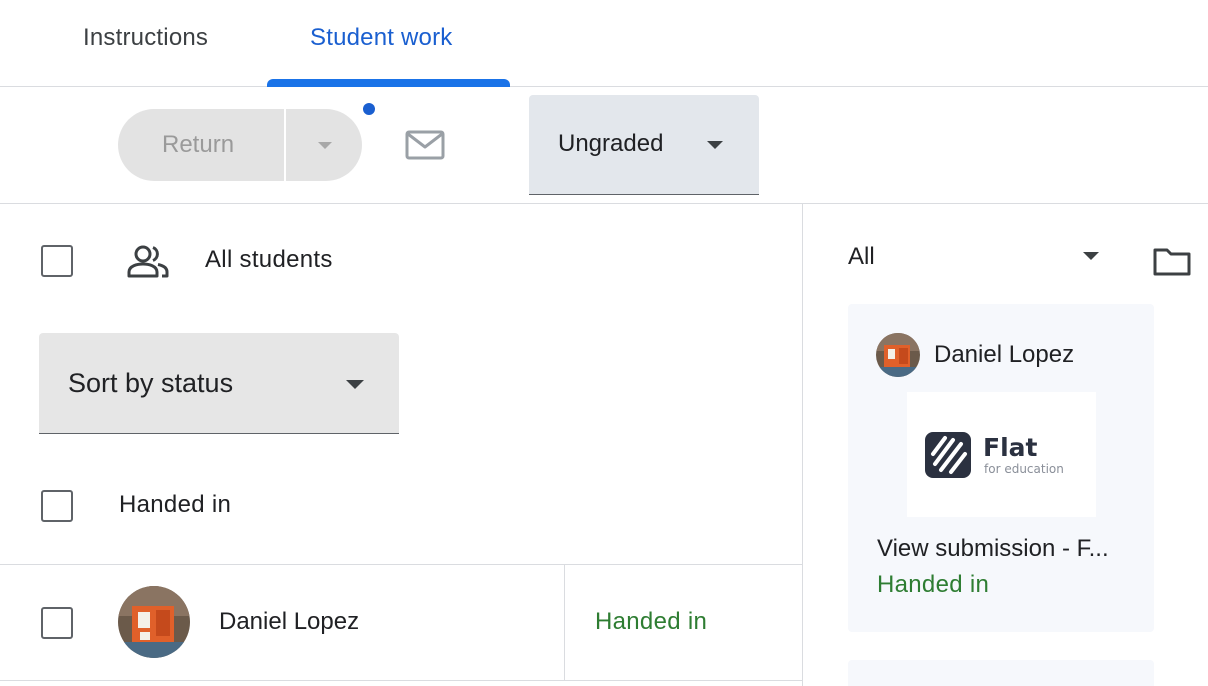 The width and height of the screenshot is (1208, 686). I want to click on submission-thumbnail: Flat for education, so click(1001, 454).